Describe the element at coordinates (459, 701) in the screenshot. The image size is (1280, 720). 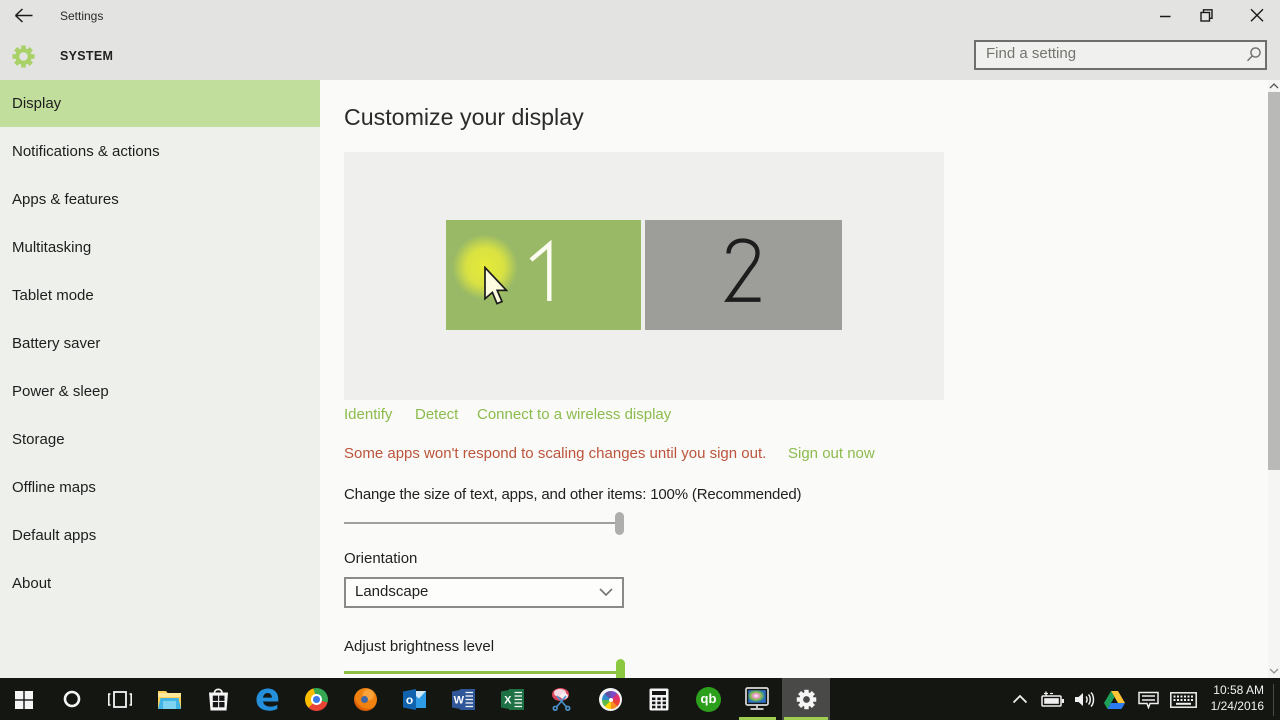
I see `svg-text: W` at that location.